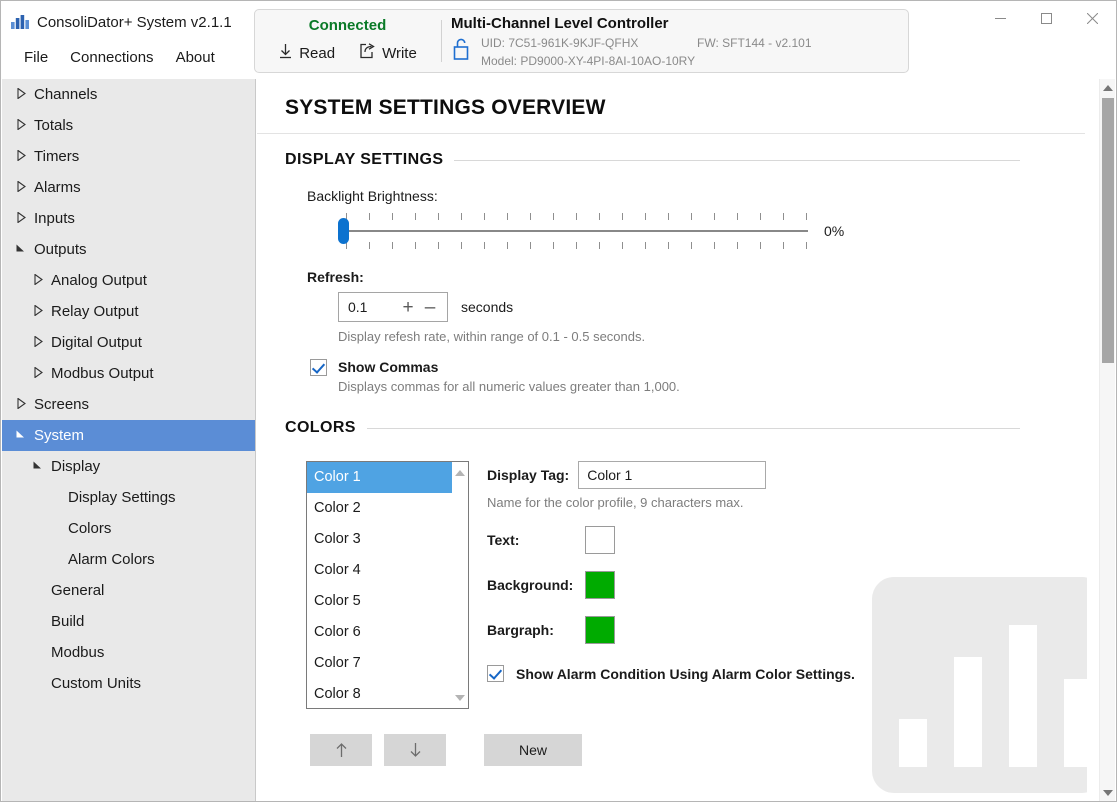 This screenshot has width=1117, height=802. Describe the element at coordinates (128, 559) in the screenshot. I see `sidebar-item-alarm-colors: Alarm Colors` at that location.